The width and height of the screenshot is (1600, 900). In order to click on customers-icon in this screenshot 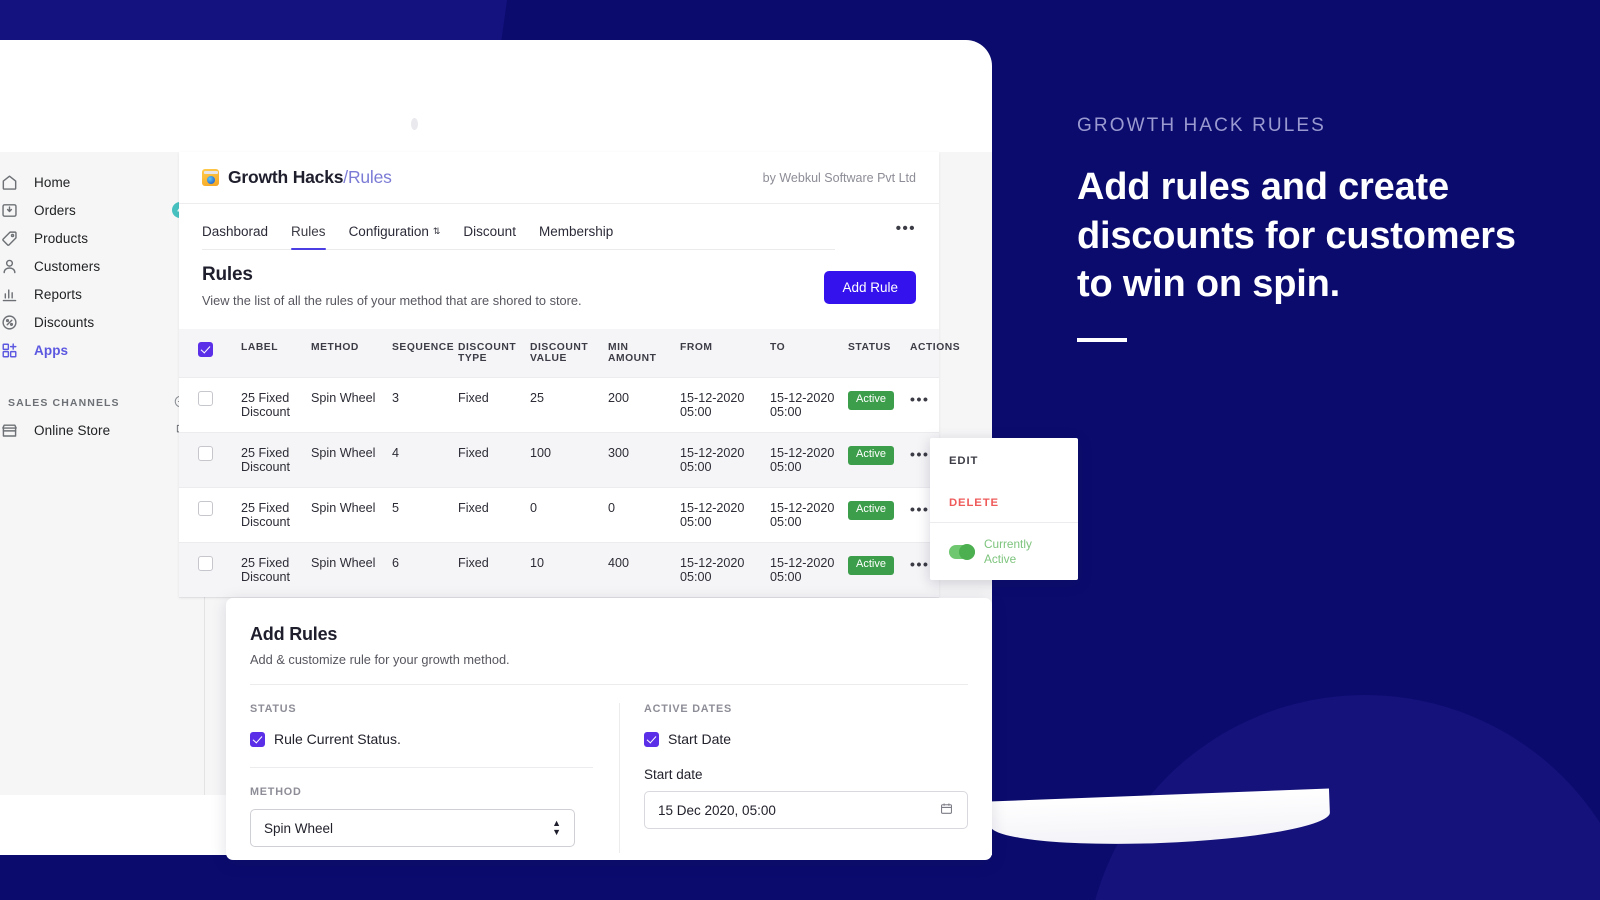, I will do `click(9, 266)`.